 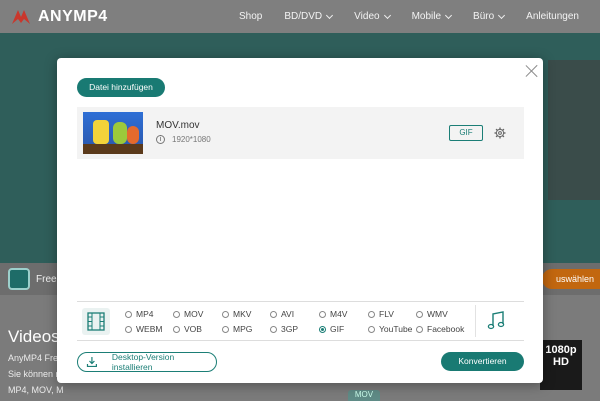 I want to click on install-desktop-label: Desktop-Version installieren, so click(x=143, y=362).